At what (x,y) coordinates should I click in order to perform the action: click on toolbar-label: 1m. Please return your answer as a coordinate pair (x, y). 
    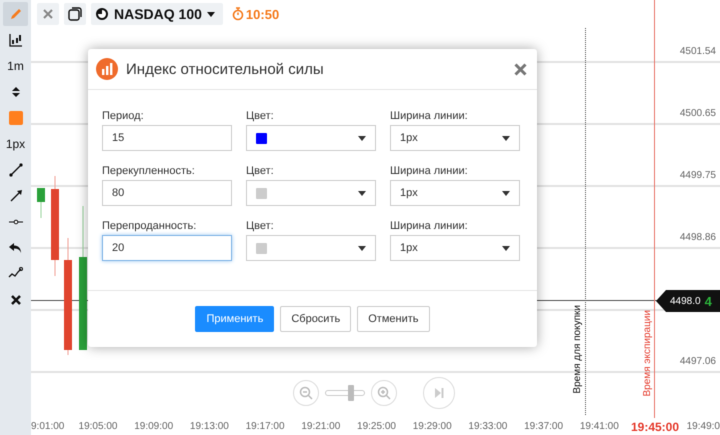
    Looking at the image, I should click on (15, 66).